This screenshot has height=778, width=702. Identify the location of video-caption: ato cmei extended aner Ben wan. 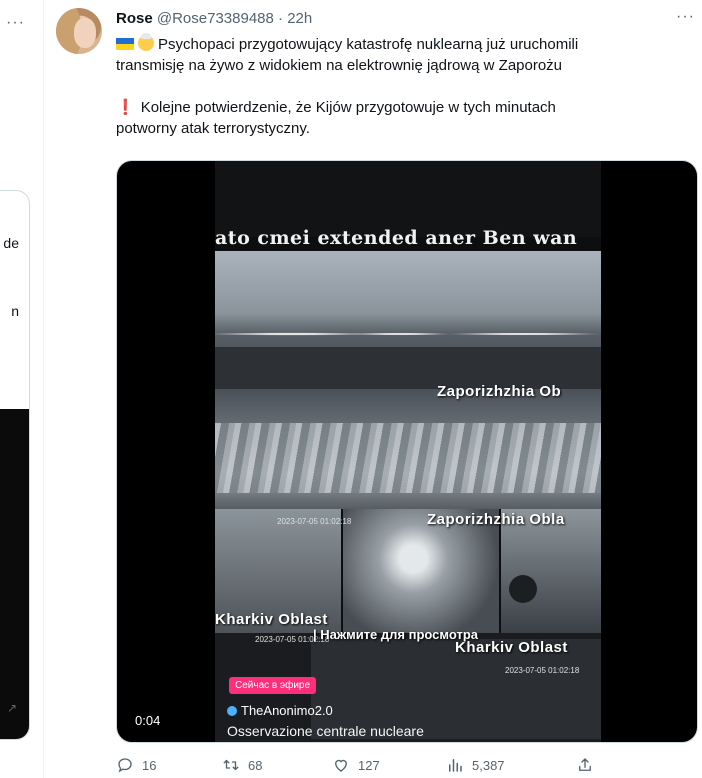
(396, 238).